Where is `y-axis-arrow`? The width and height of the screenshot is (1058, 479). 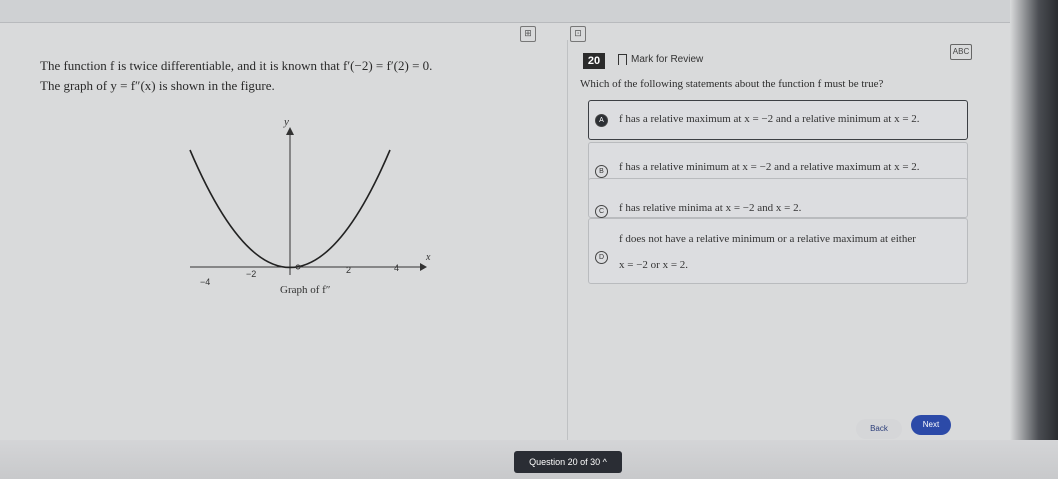 y-axis-arrow is located at coordinates (290, 131).